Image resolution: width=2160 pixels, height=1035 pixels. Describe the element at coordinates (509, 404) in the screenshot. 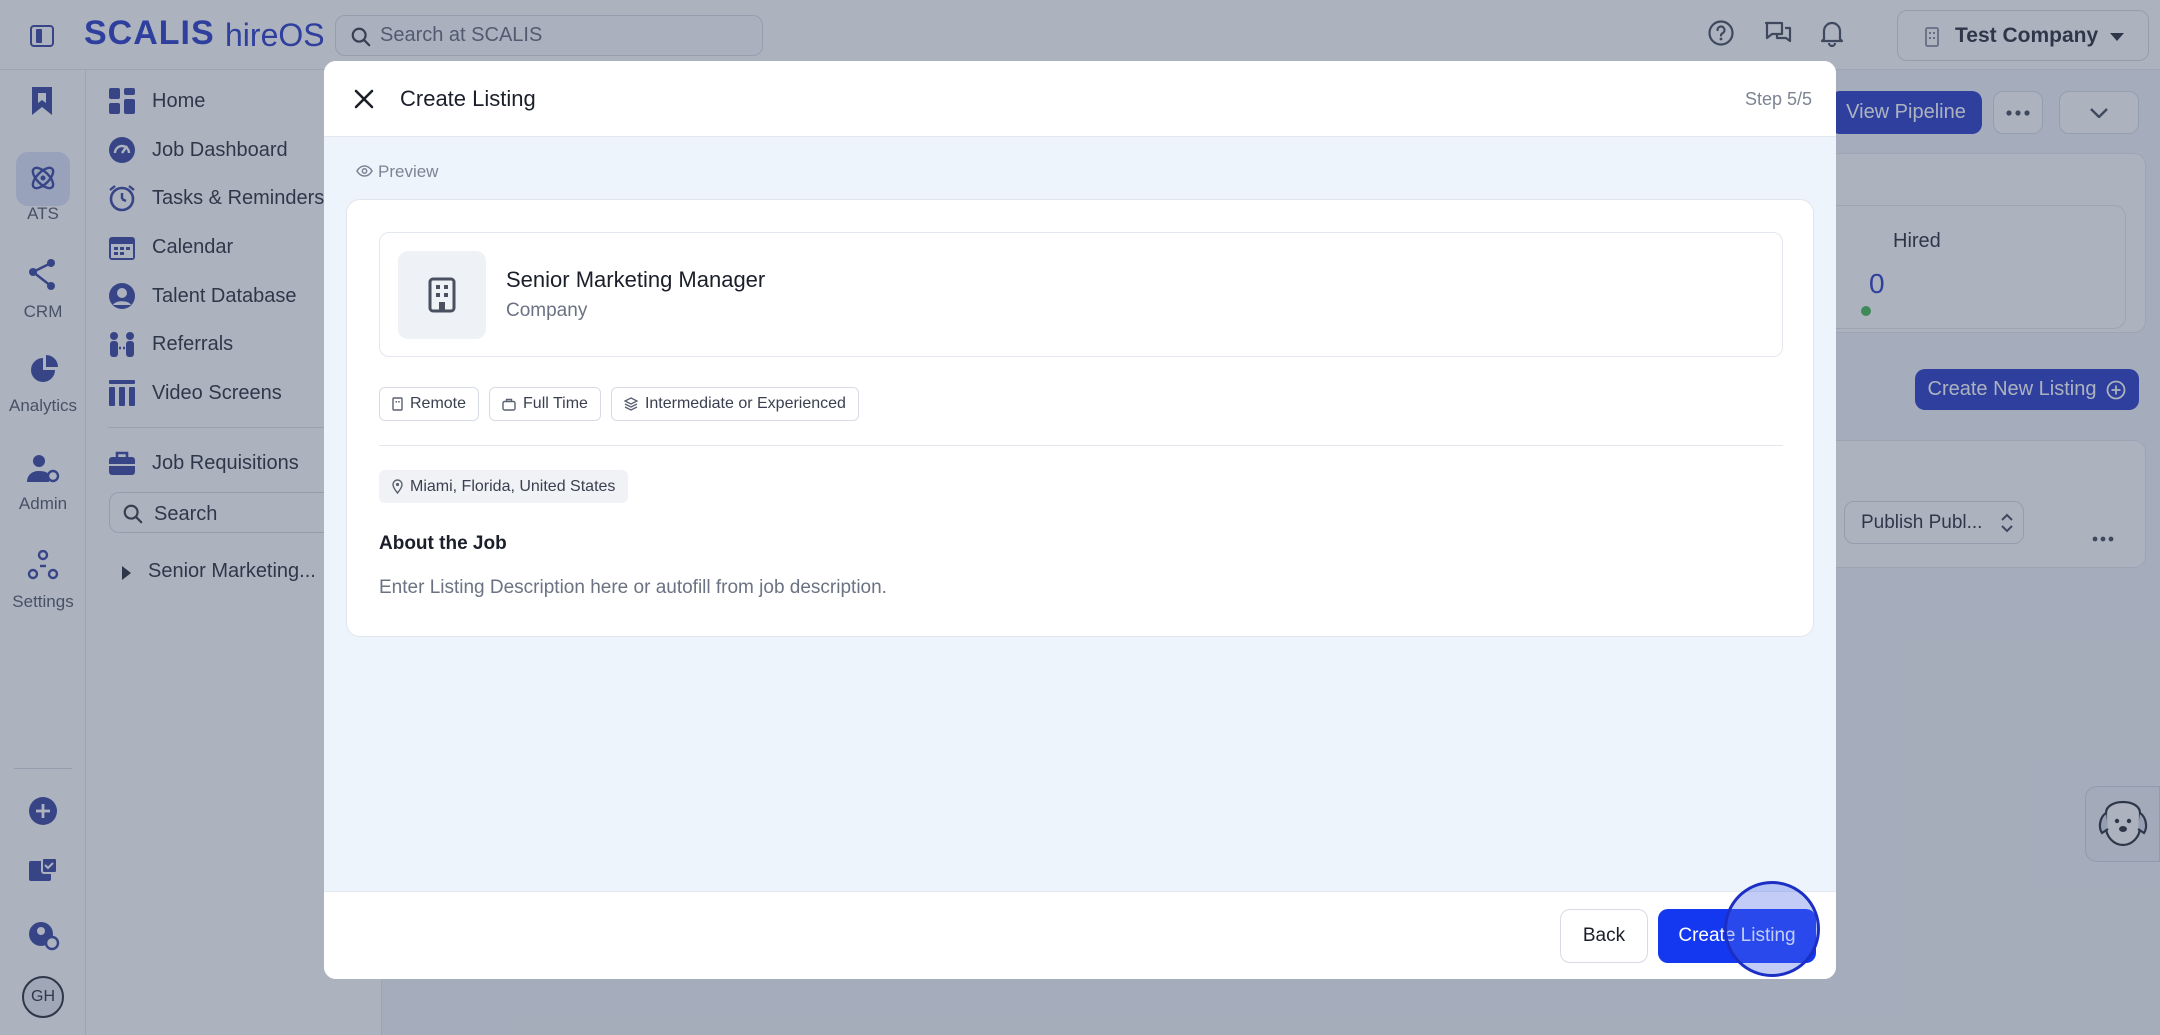

I see `briefcase-icon` at that location.